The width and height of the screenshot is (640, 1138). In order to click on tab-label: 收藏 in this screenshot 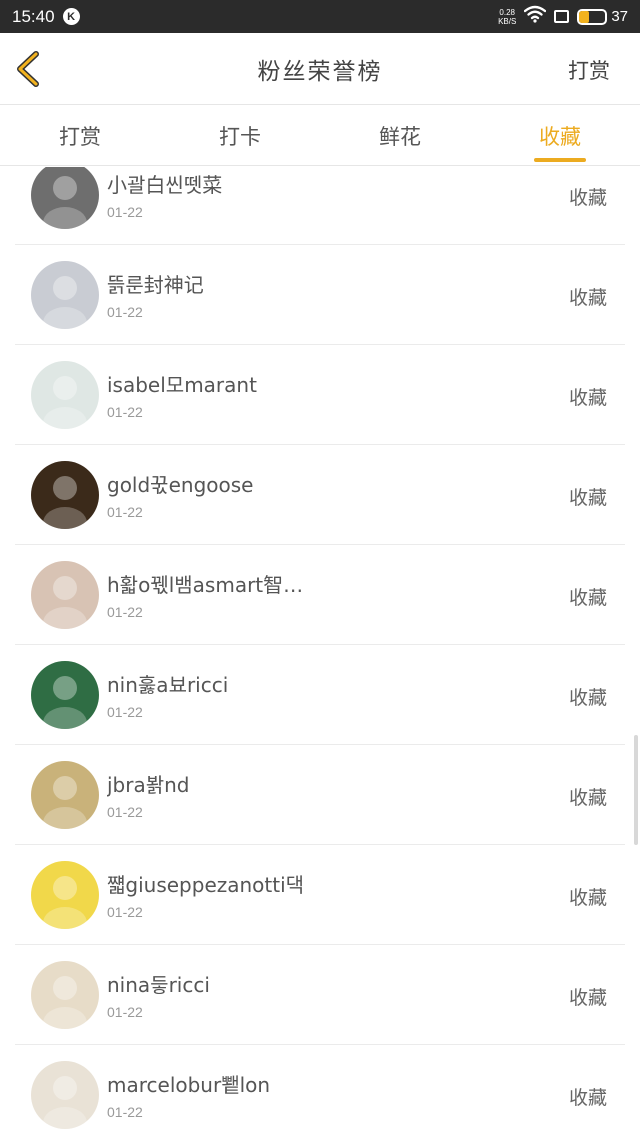, I will do `click(560, 136)`.